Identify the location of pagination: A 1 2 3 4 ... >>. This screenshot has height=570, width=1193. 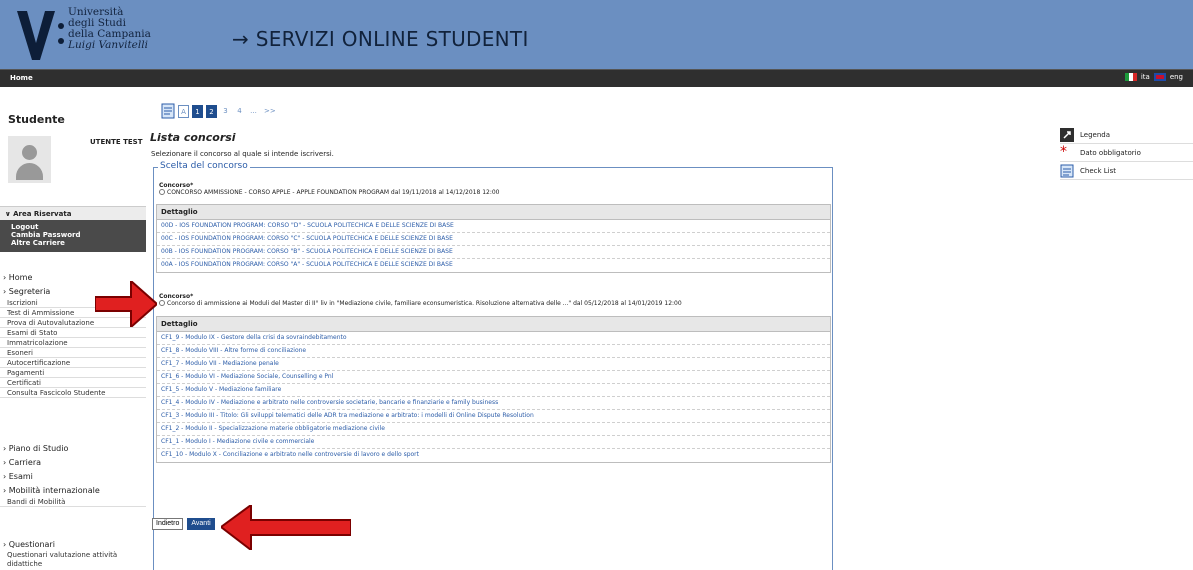
(219, 111).